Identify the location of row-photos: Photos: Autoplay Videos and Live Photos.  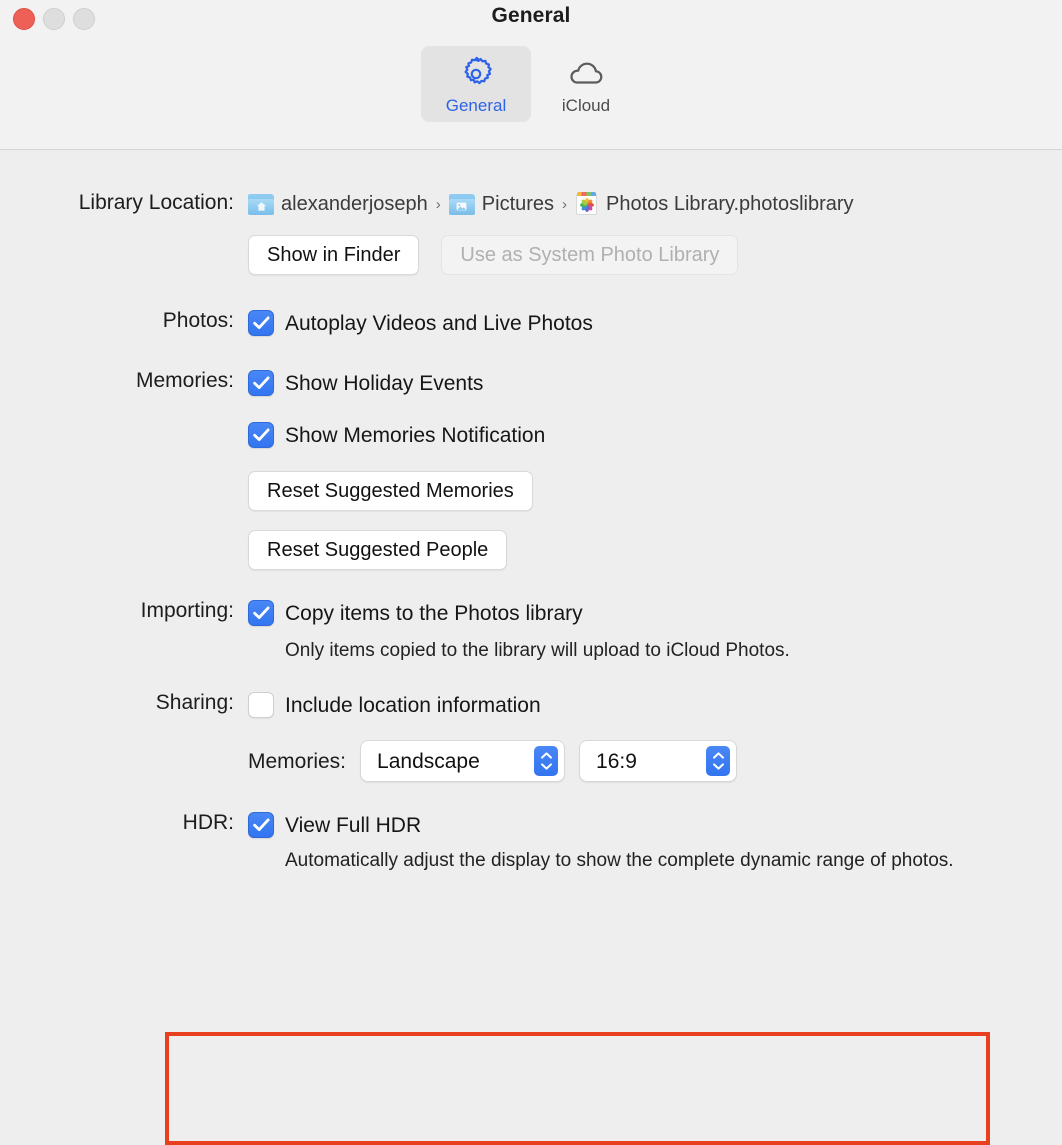
(531, 323).